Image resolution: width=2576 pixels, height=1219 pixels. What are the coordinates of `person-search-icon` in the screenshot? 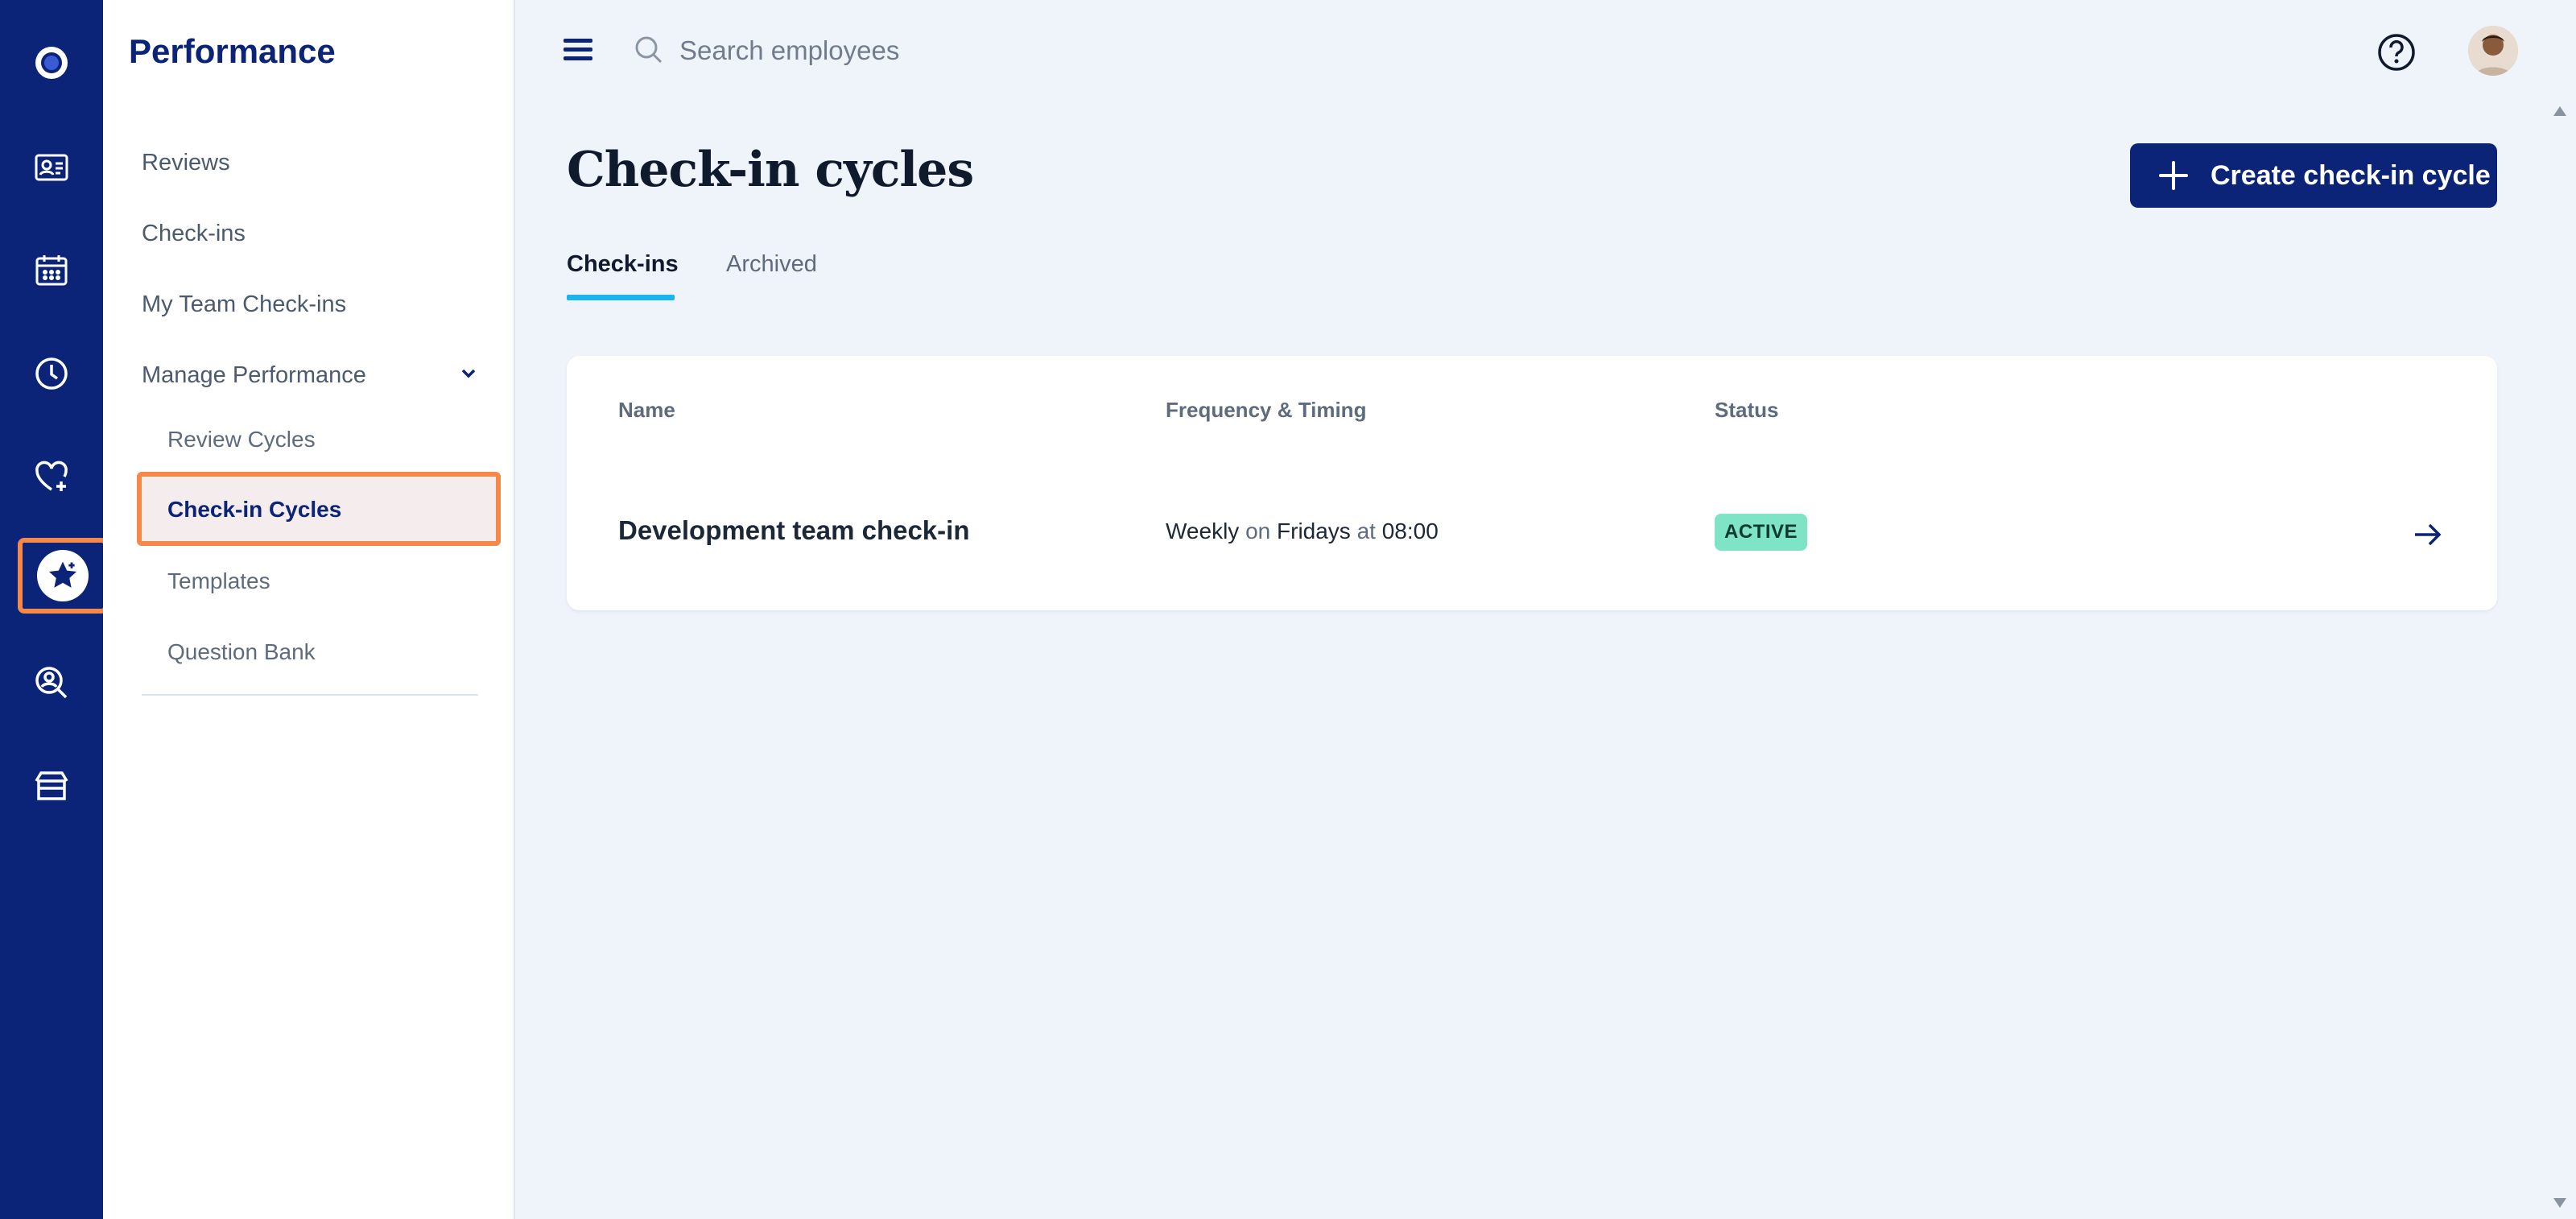 It's located at (51, 683).